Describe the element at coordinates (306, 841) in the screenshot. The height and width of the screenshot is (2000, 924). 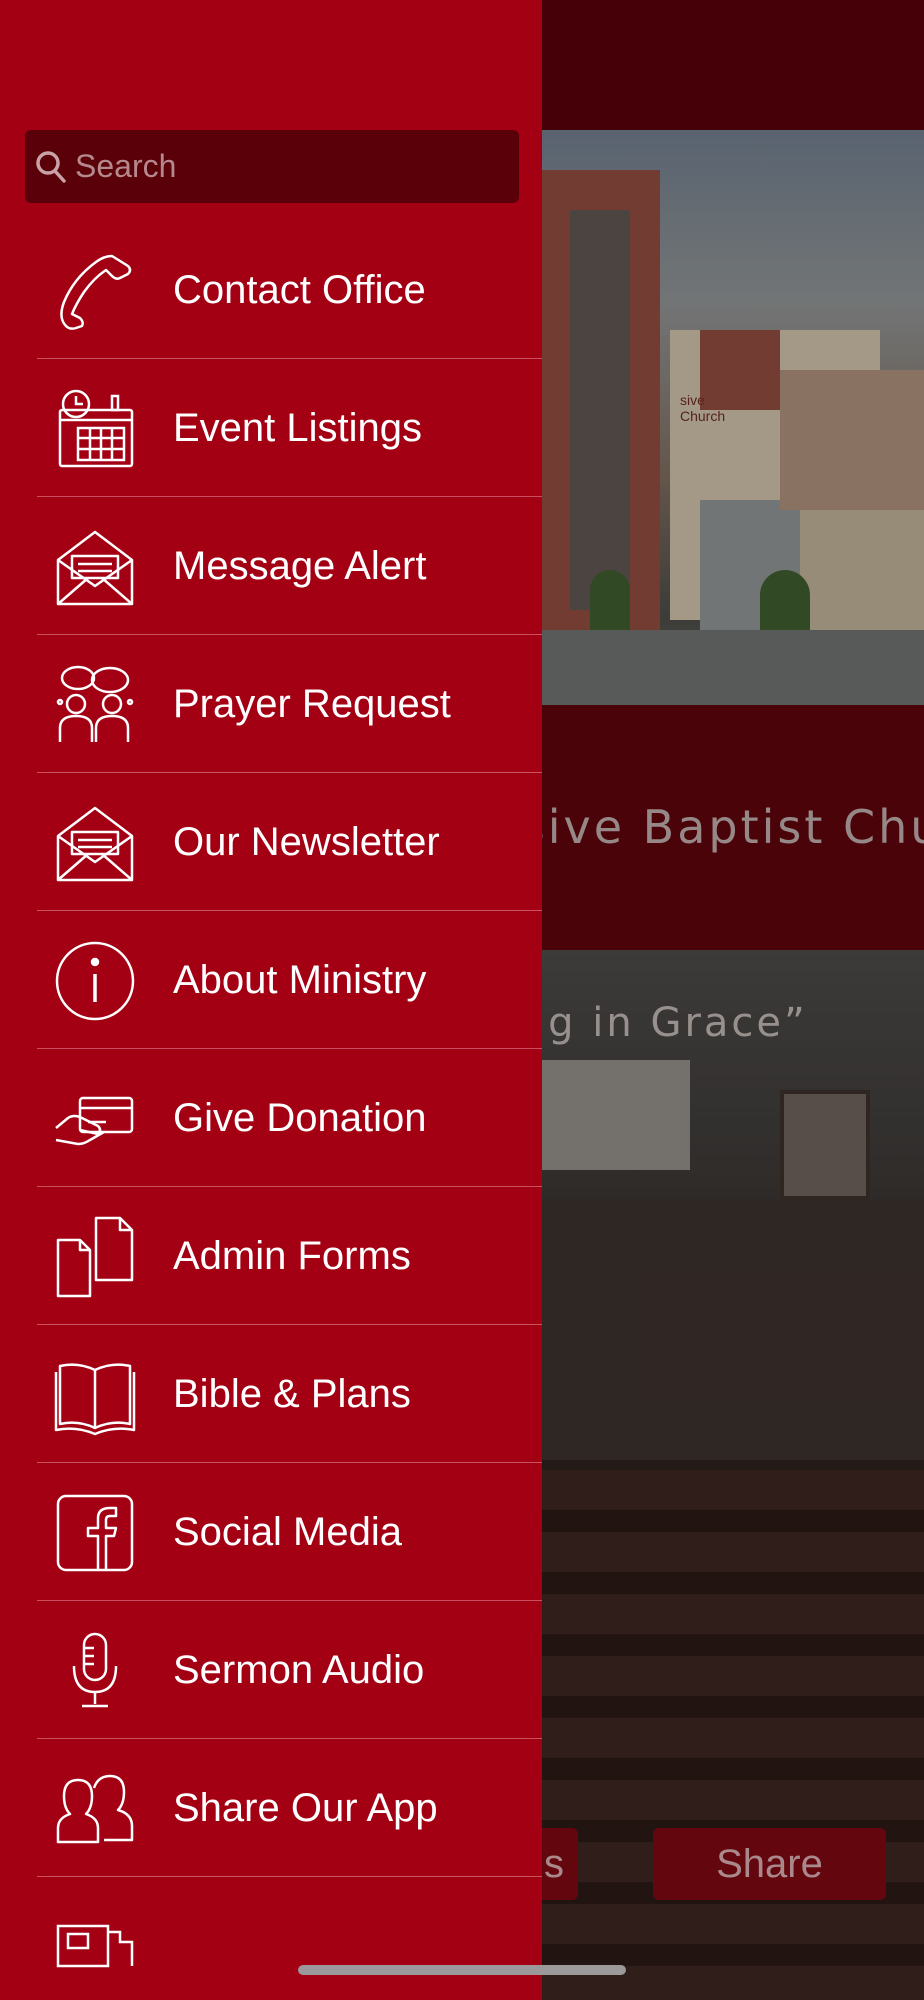
I see `menu-item-label: Our Newsletter` at that location.